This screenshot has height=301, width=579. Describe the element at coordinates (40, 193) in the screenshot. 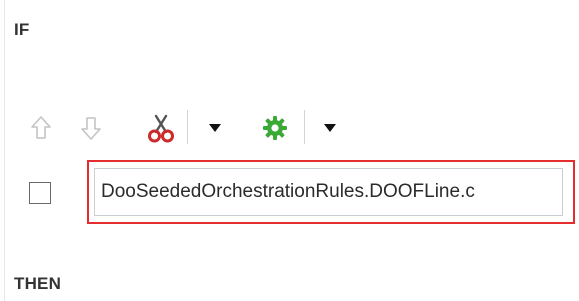

I see `condition-select-checkbox` at that location.